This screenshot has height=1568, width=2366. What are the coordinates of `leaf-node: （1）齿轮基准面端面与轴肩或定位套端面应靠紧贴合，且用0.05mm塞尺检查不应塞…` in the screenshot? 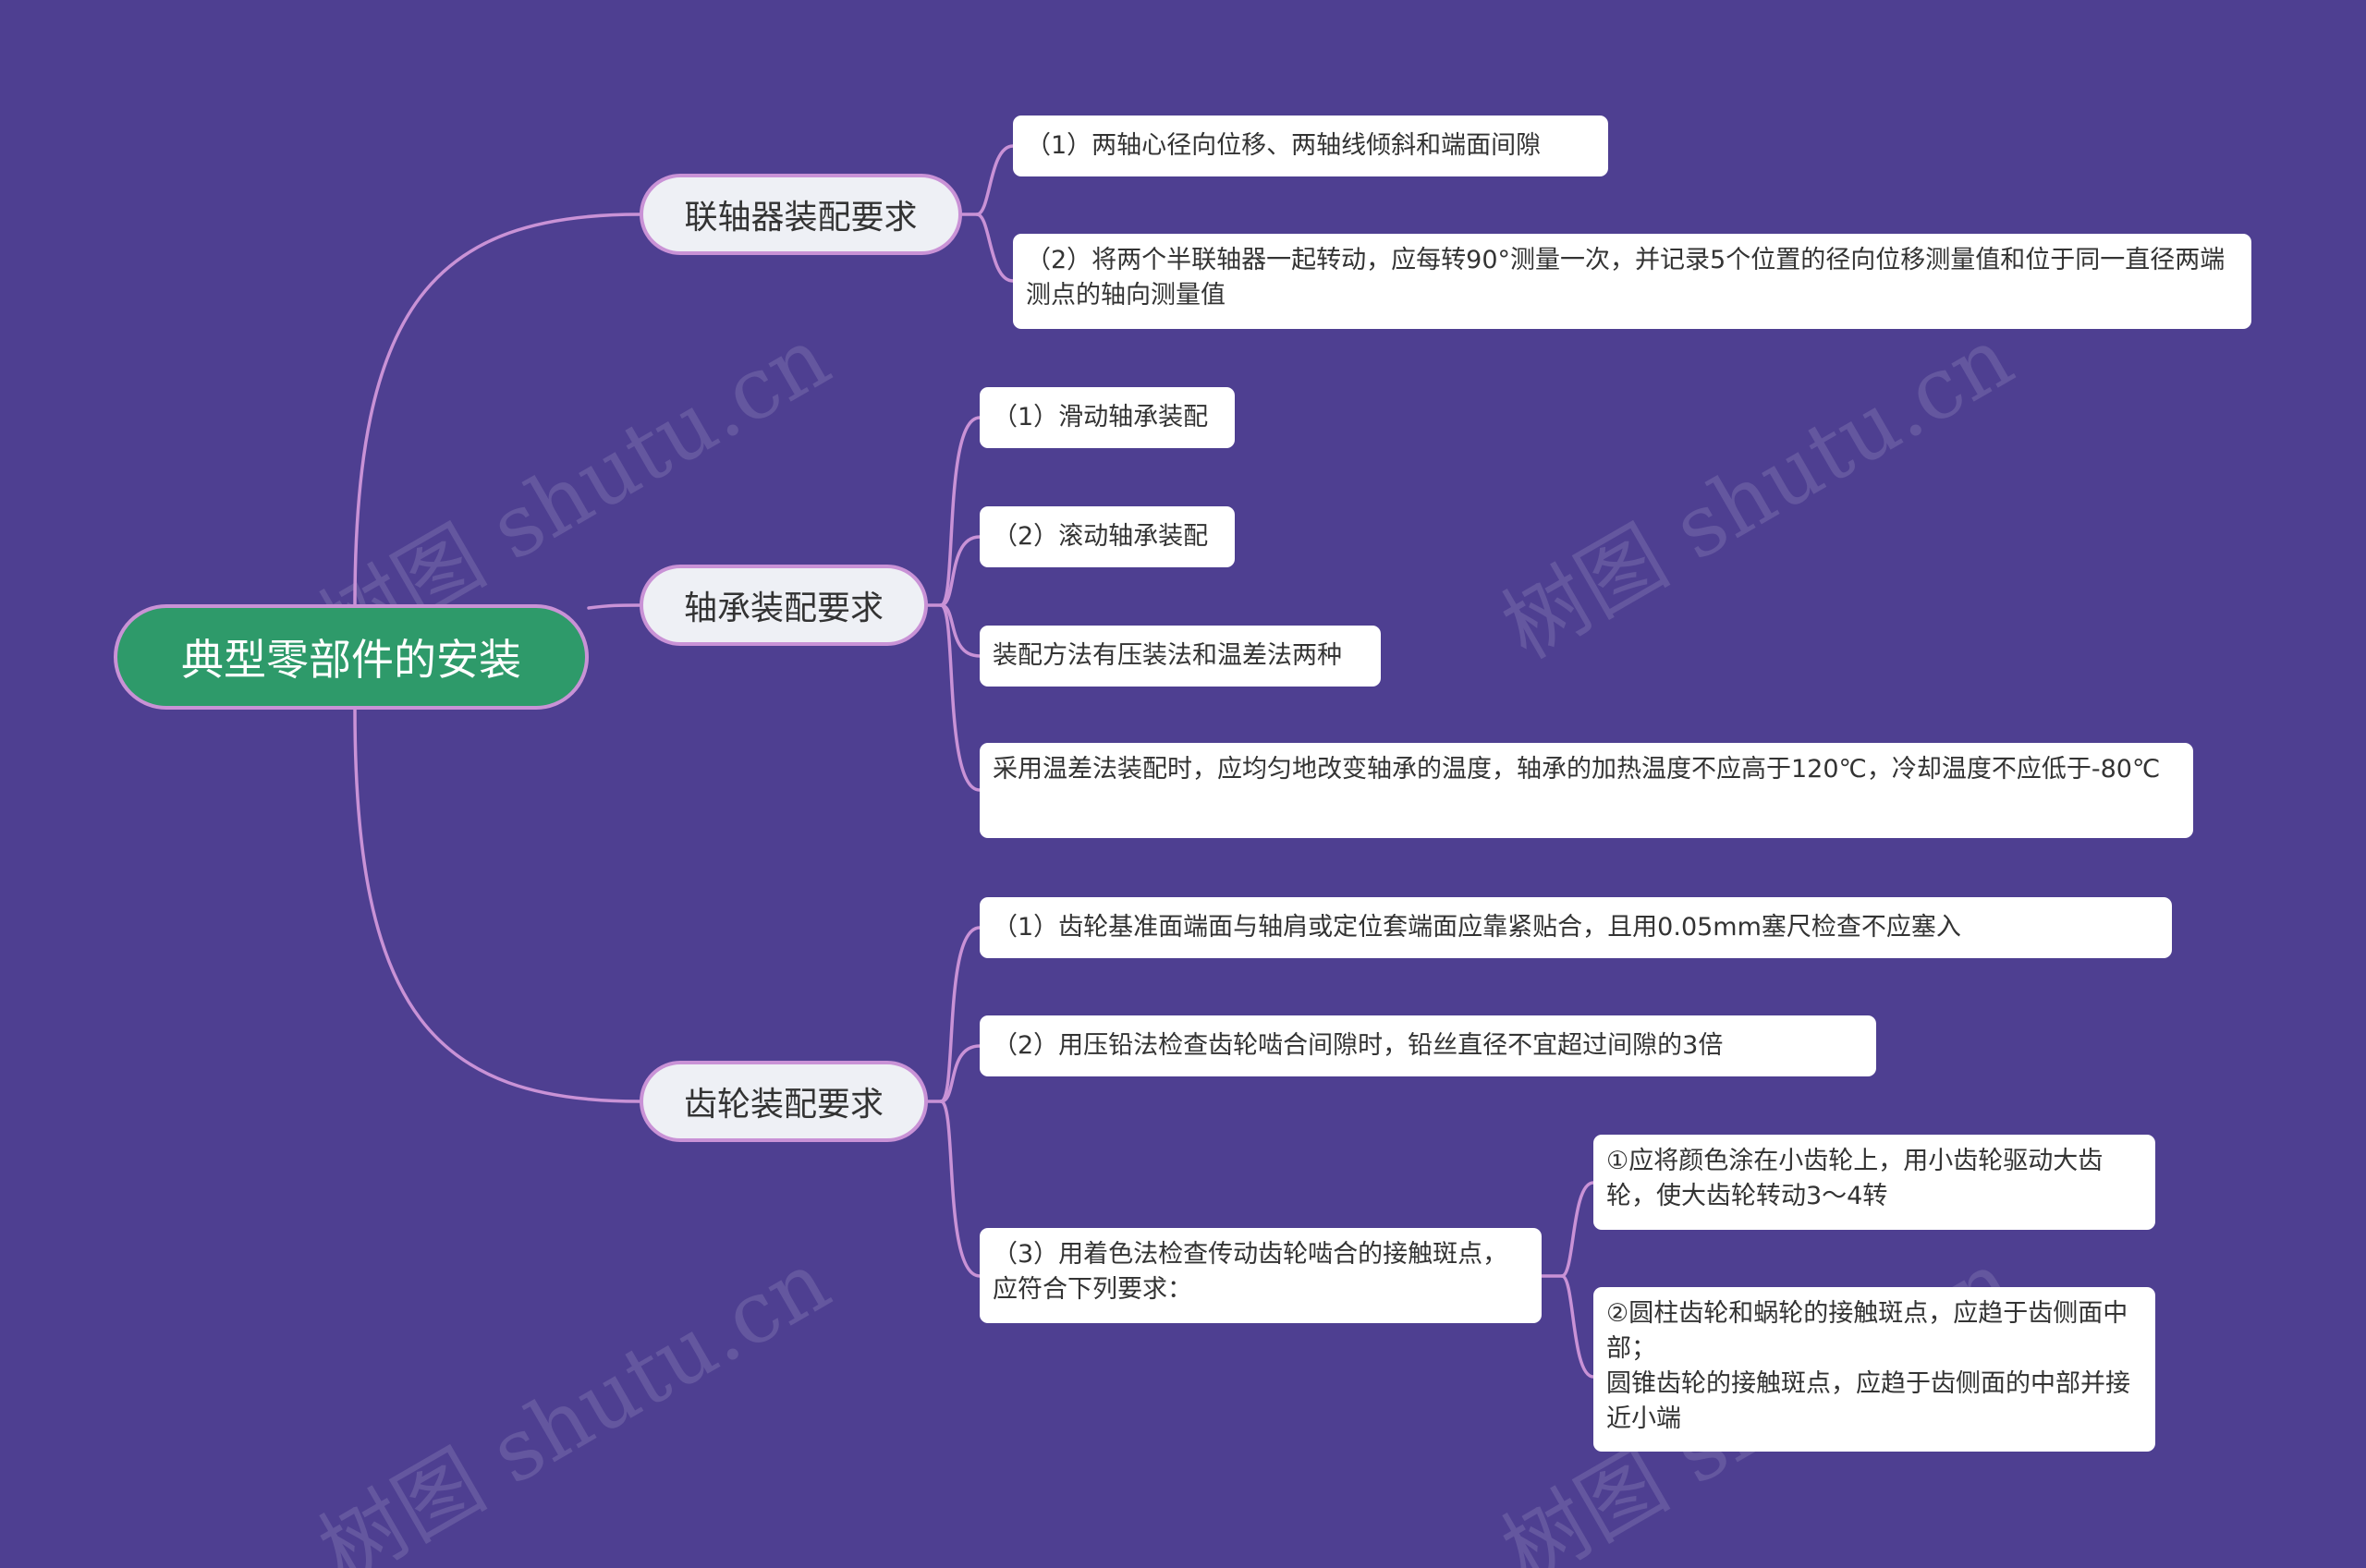 It's located at (1576, 927).